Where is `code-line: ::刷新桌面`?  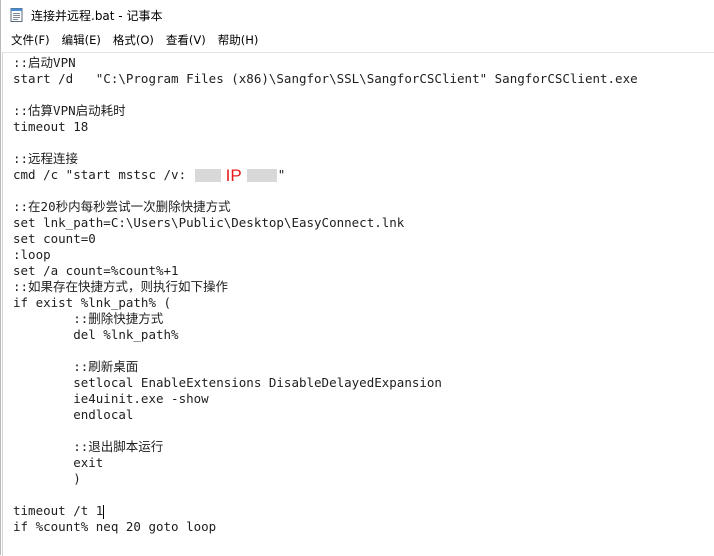 code-line: ::刷新桌面 is located at coordinates (76, 366).